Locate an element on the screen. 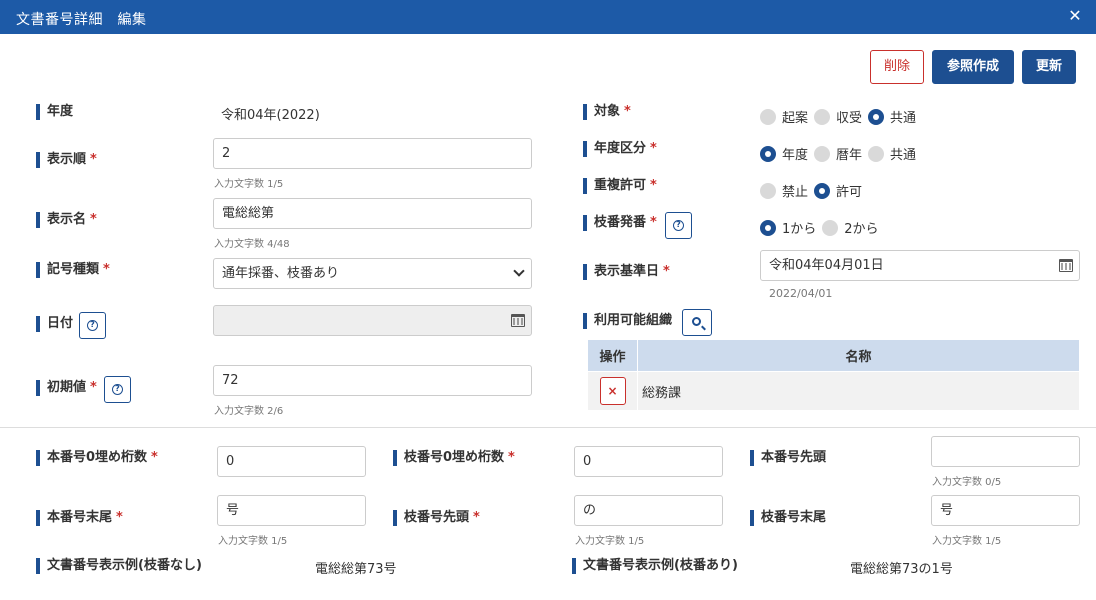  branch-issue-help-icon: ? is located at coordinates (678, 225).